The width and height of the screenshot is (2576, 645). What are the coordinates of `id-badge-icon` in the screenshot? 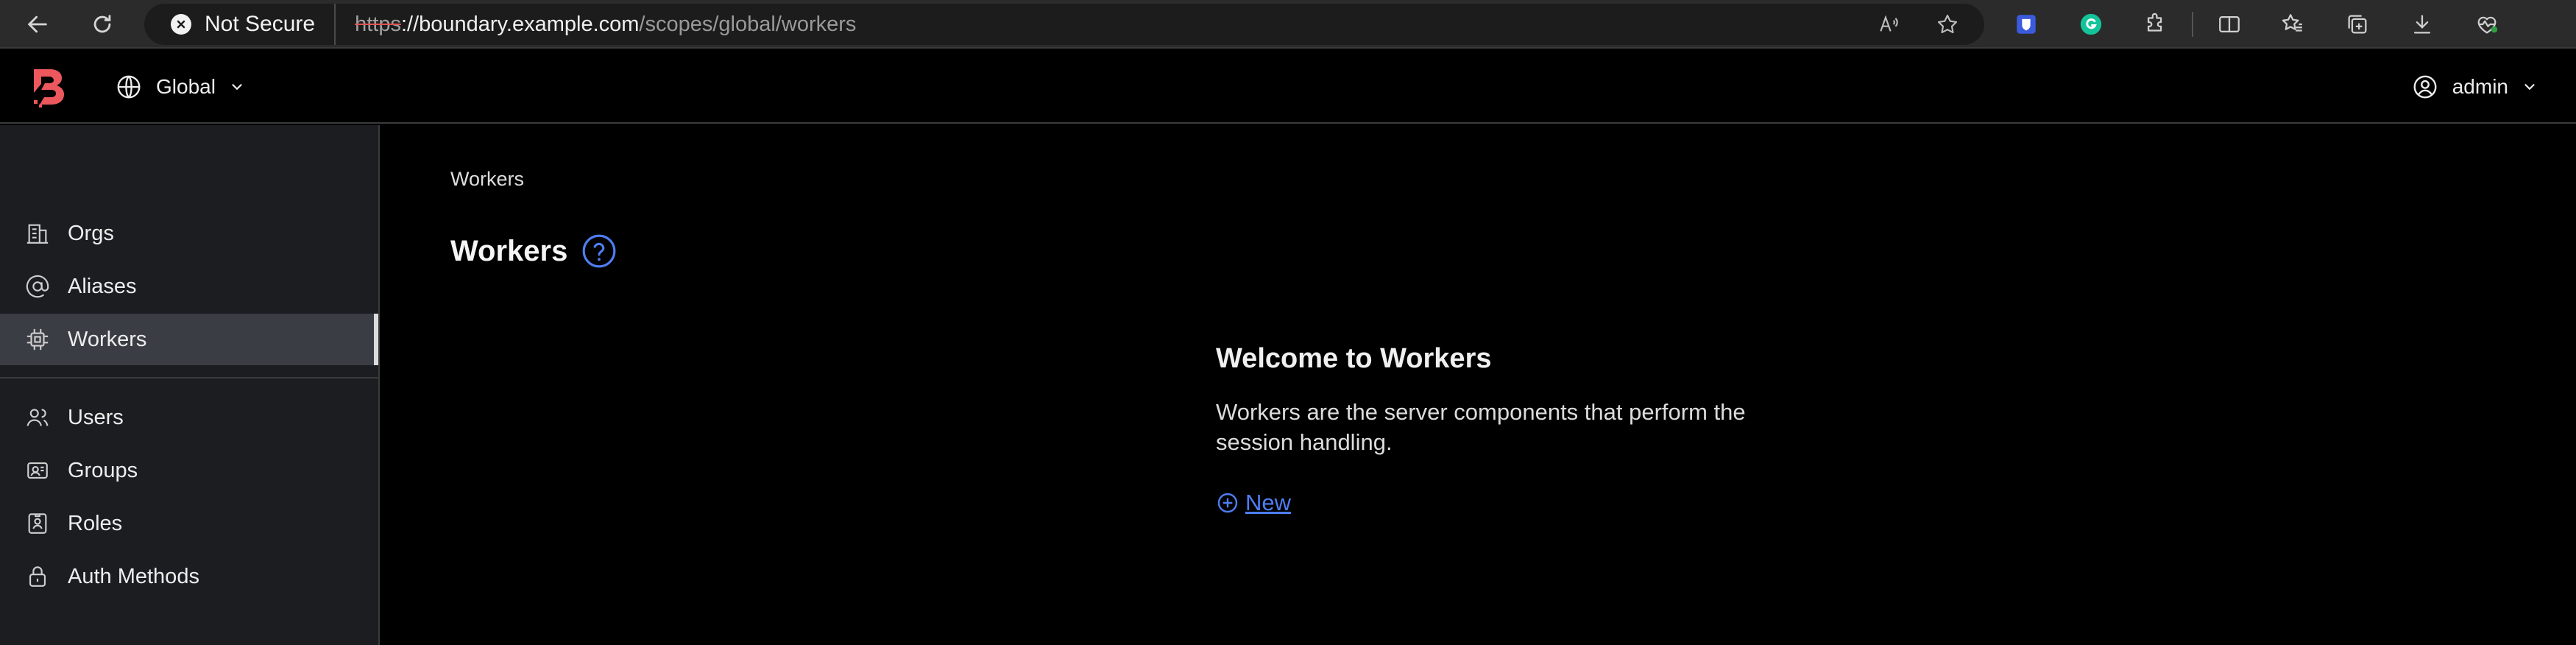 It's located at (37, 523).